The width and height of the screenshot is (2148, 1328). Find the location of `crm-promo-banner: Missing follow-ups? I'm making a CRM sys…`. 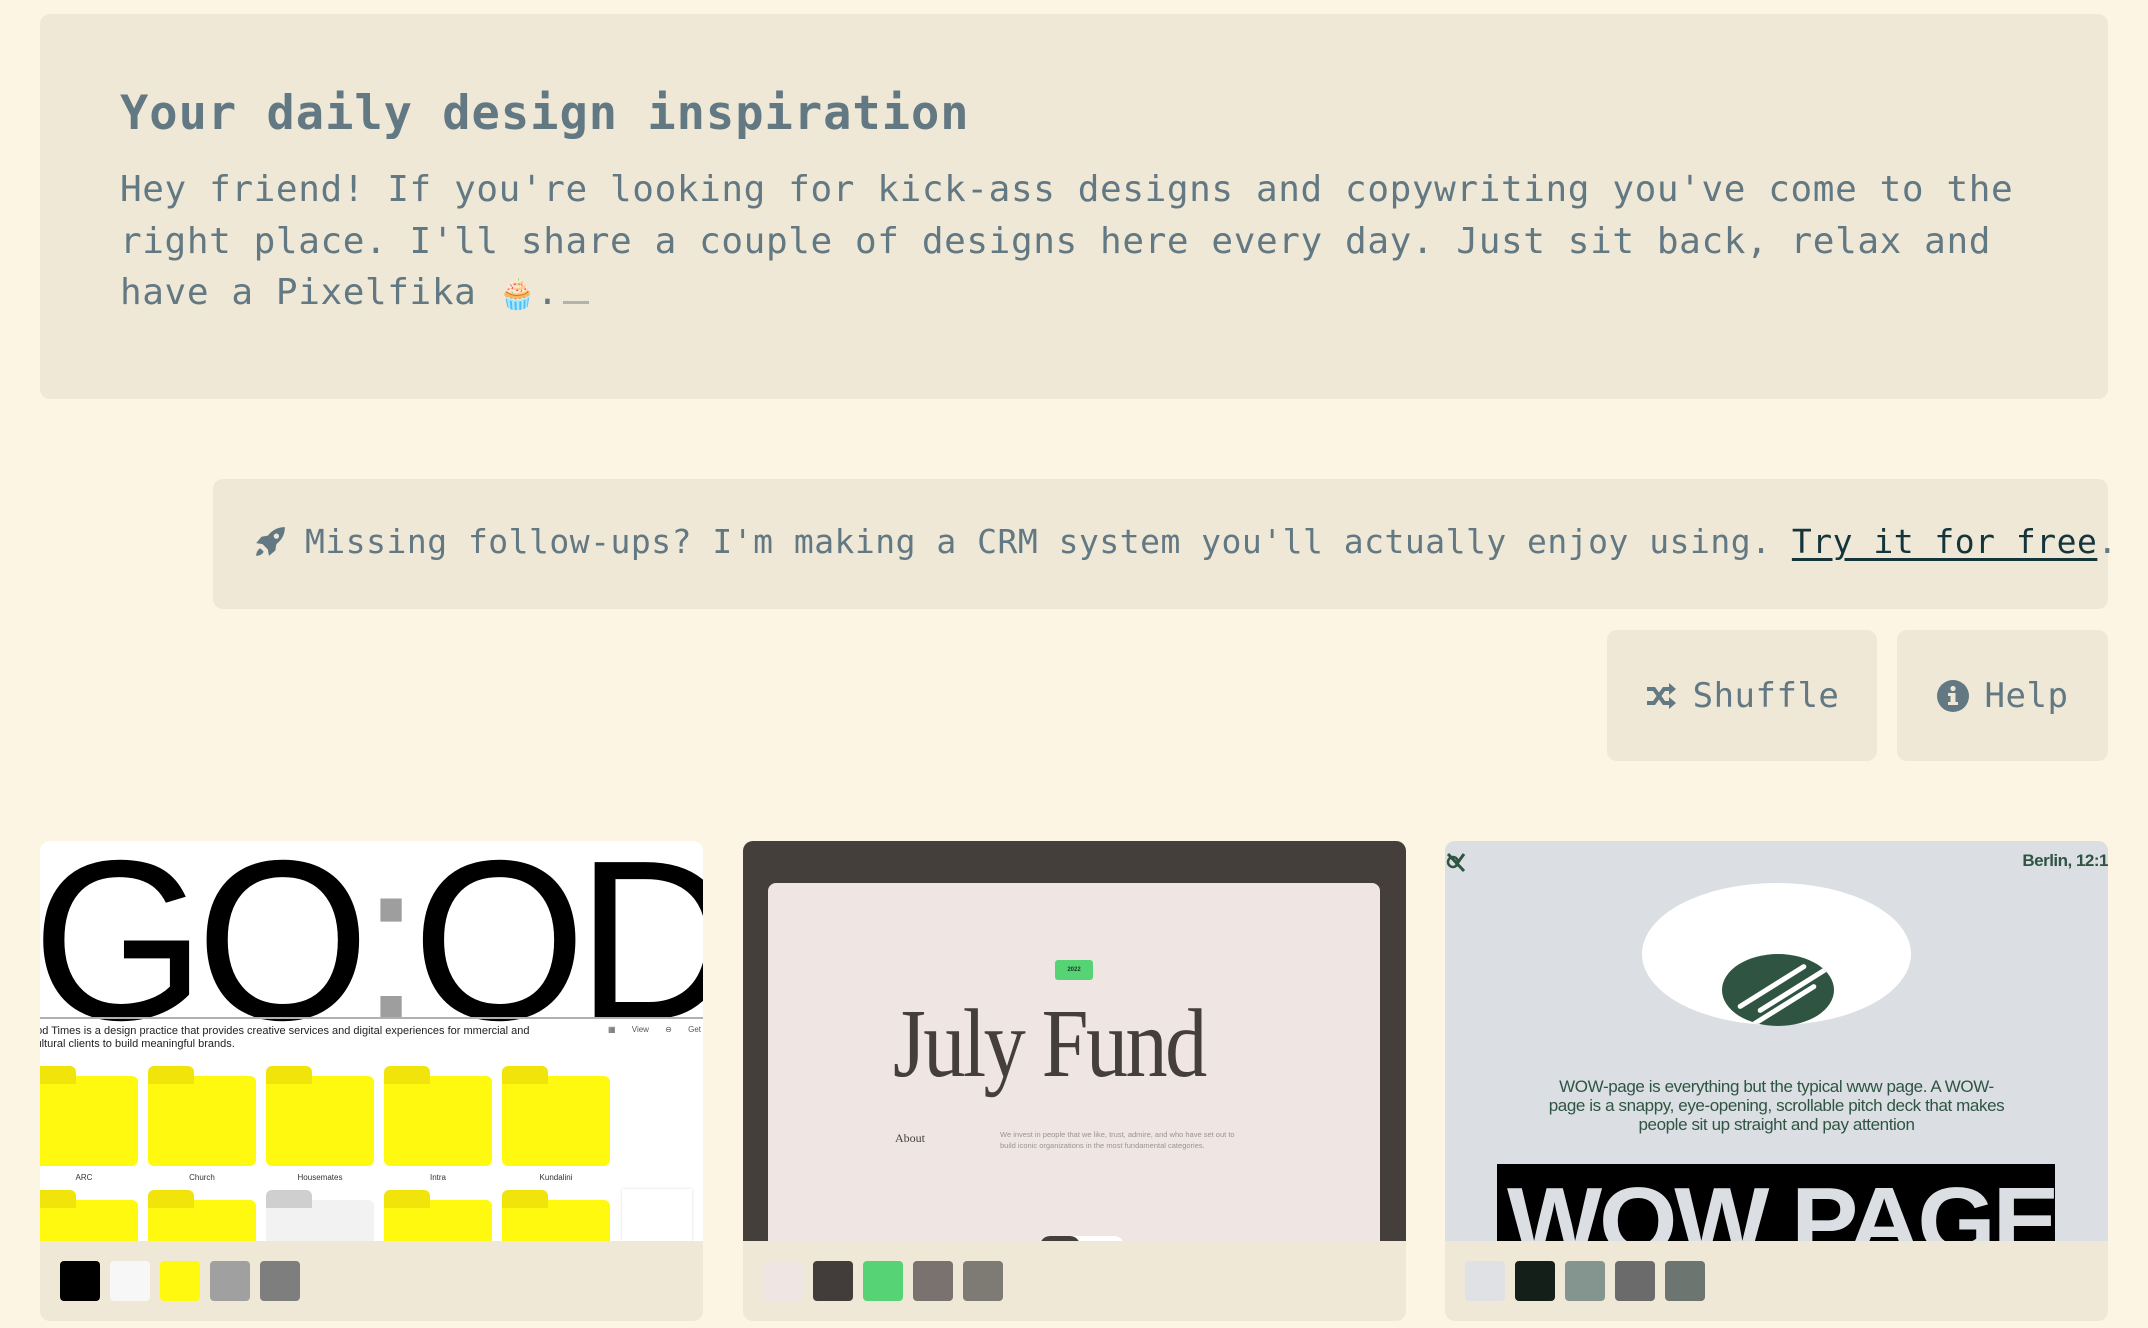

crm-promo-banner: Missing follow-ups? I'm making a CRM sys… is located at coordinates (1165, 544).